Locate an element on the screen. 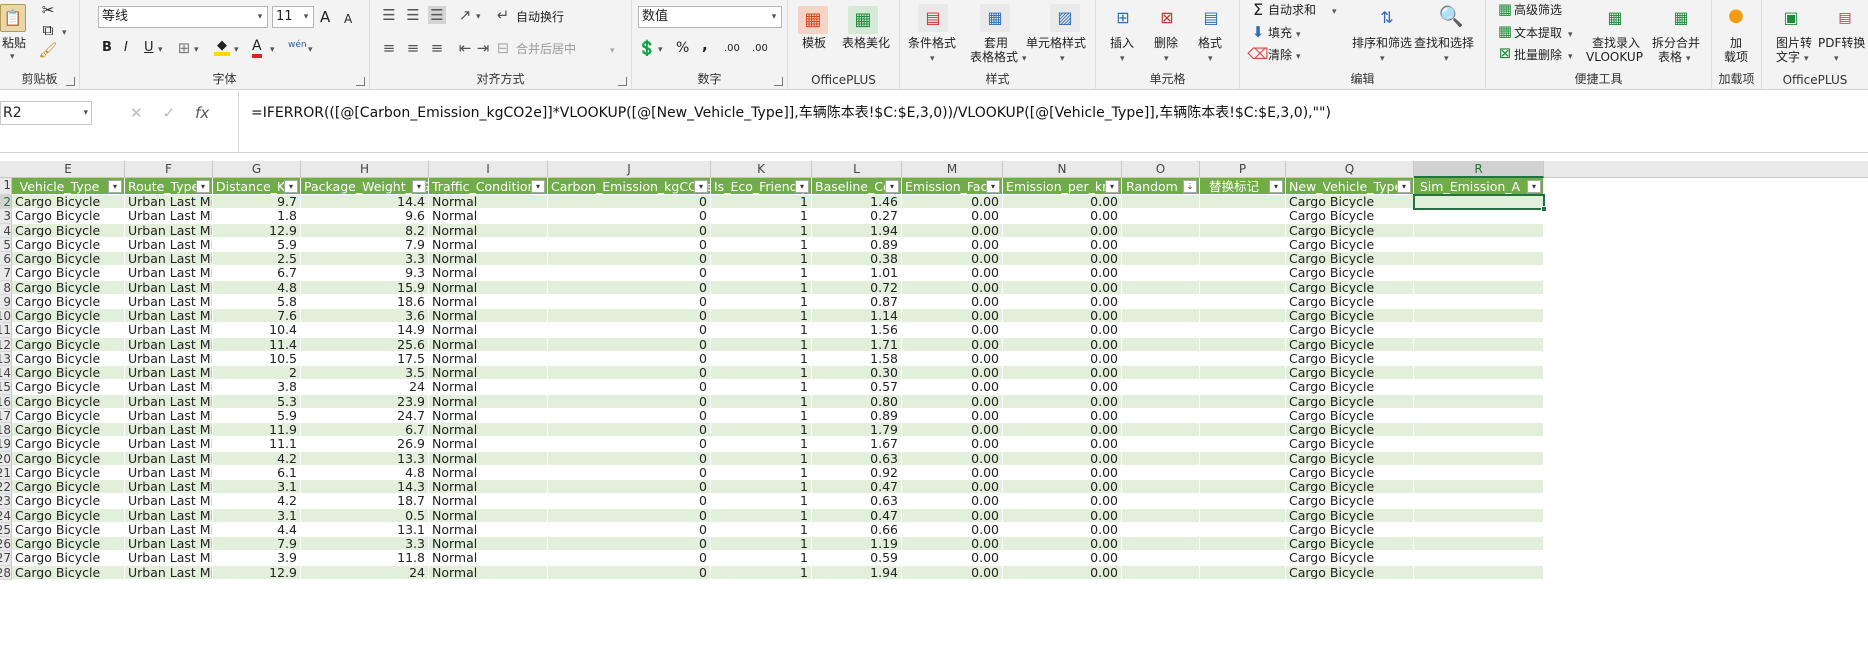  table-cell: 9.3 is located at coordinates (365, 273).